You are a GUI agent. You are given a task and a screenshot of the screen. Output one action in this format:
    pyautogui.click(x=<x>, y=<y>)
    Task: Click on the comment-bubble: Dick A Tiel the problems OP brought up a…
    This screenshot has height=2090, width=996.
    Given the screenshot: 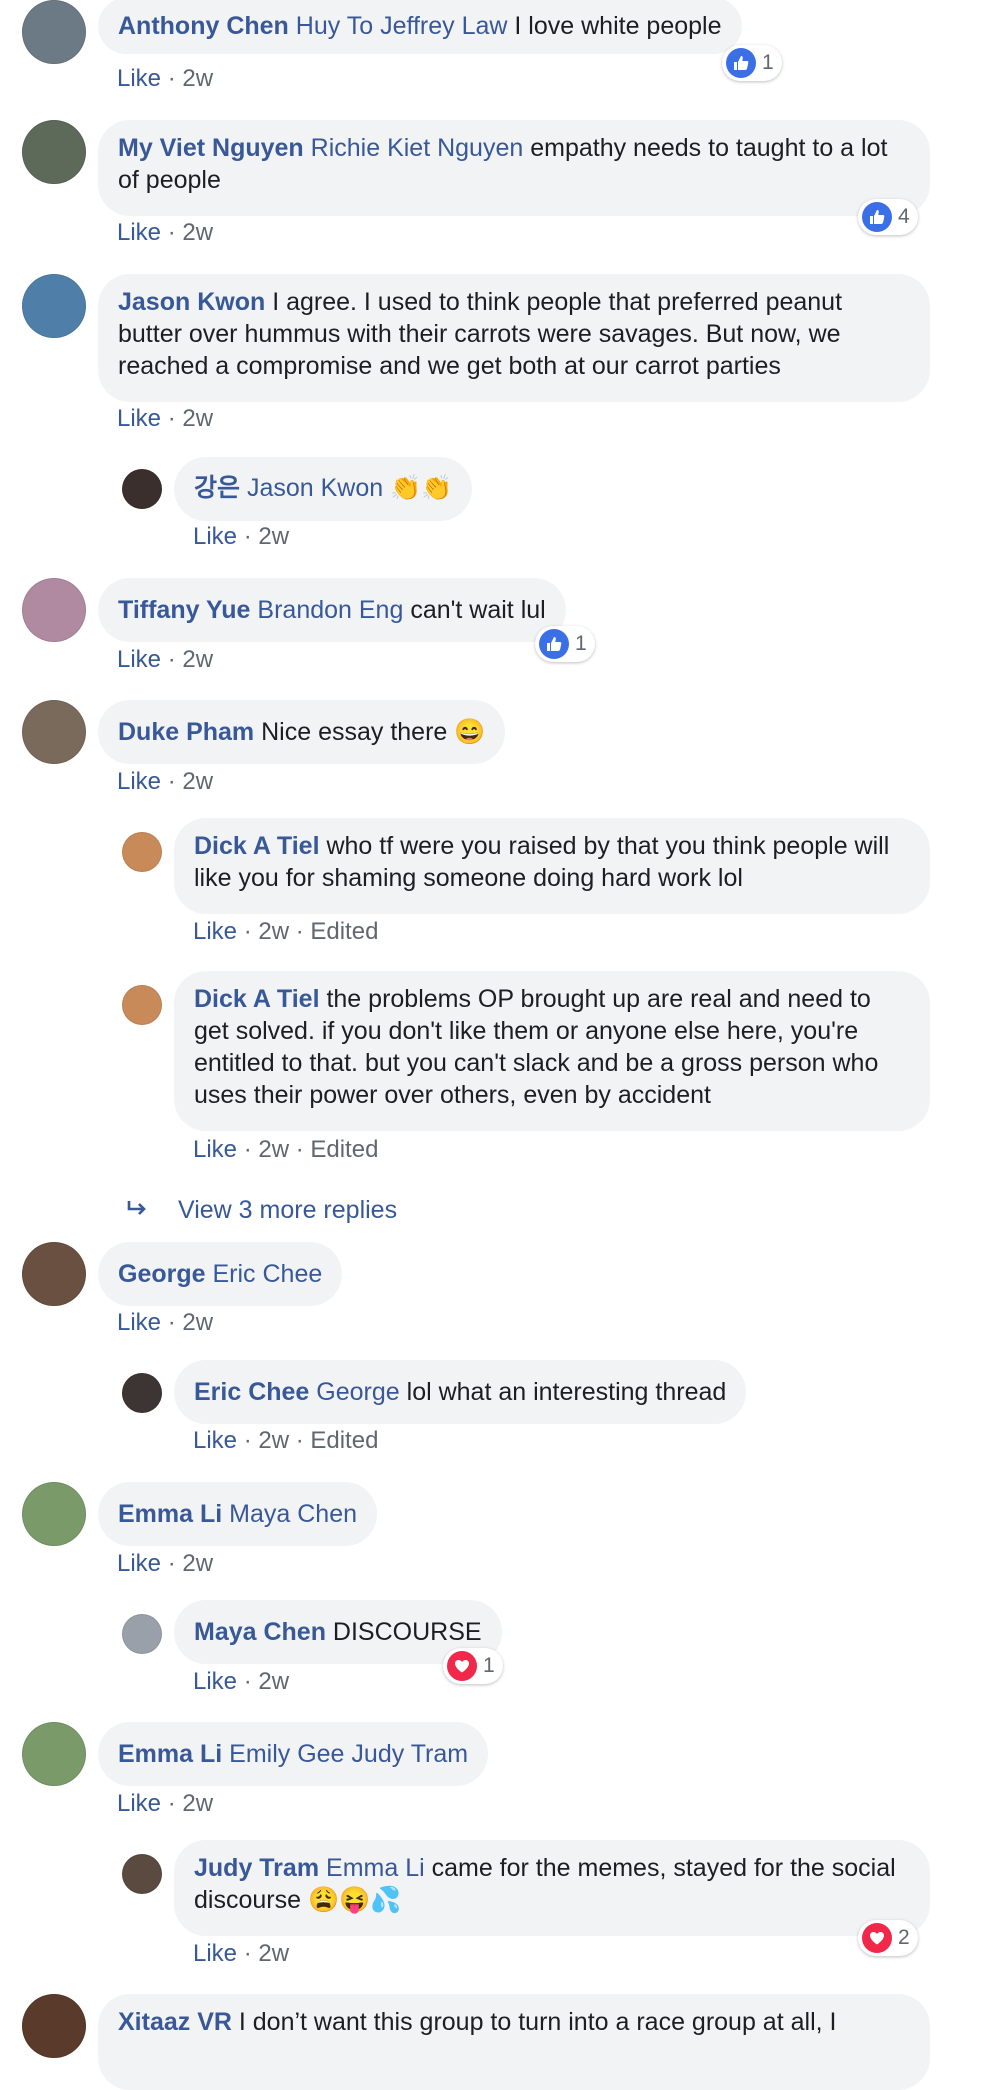 What is the action you would take?
    pyautogui.click(x=552, y=1051)
    